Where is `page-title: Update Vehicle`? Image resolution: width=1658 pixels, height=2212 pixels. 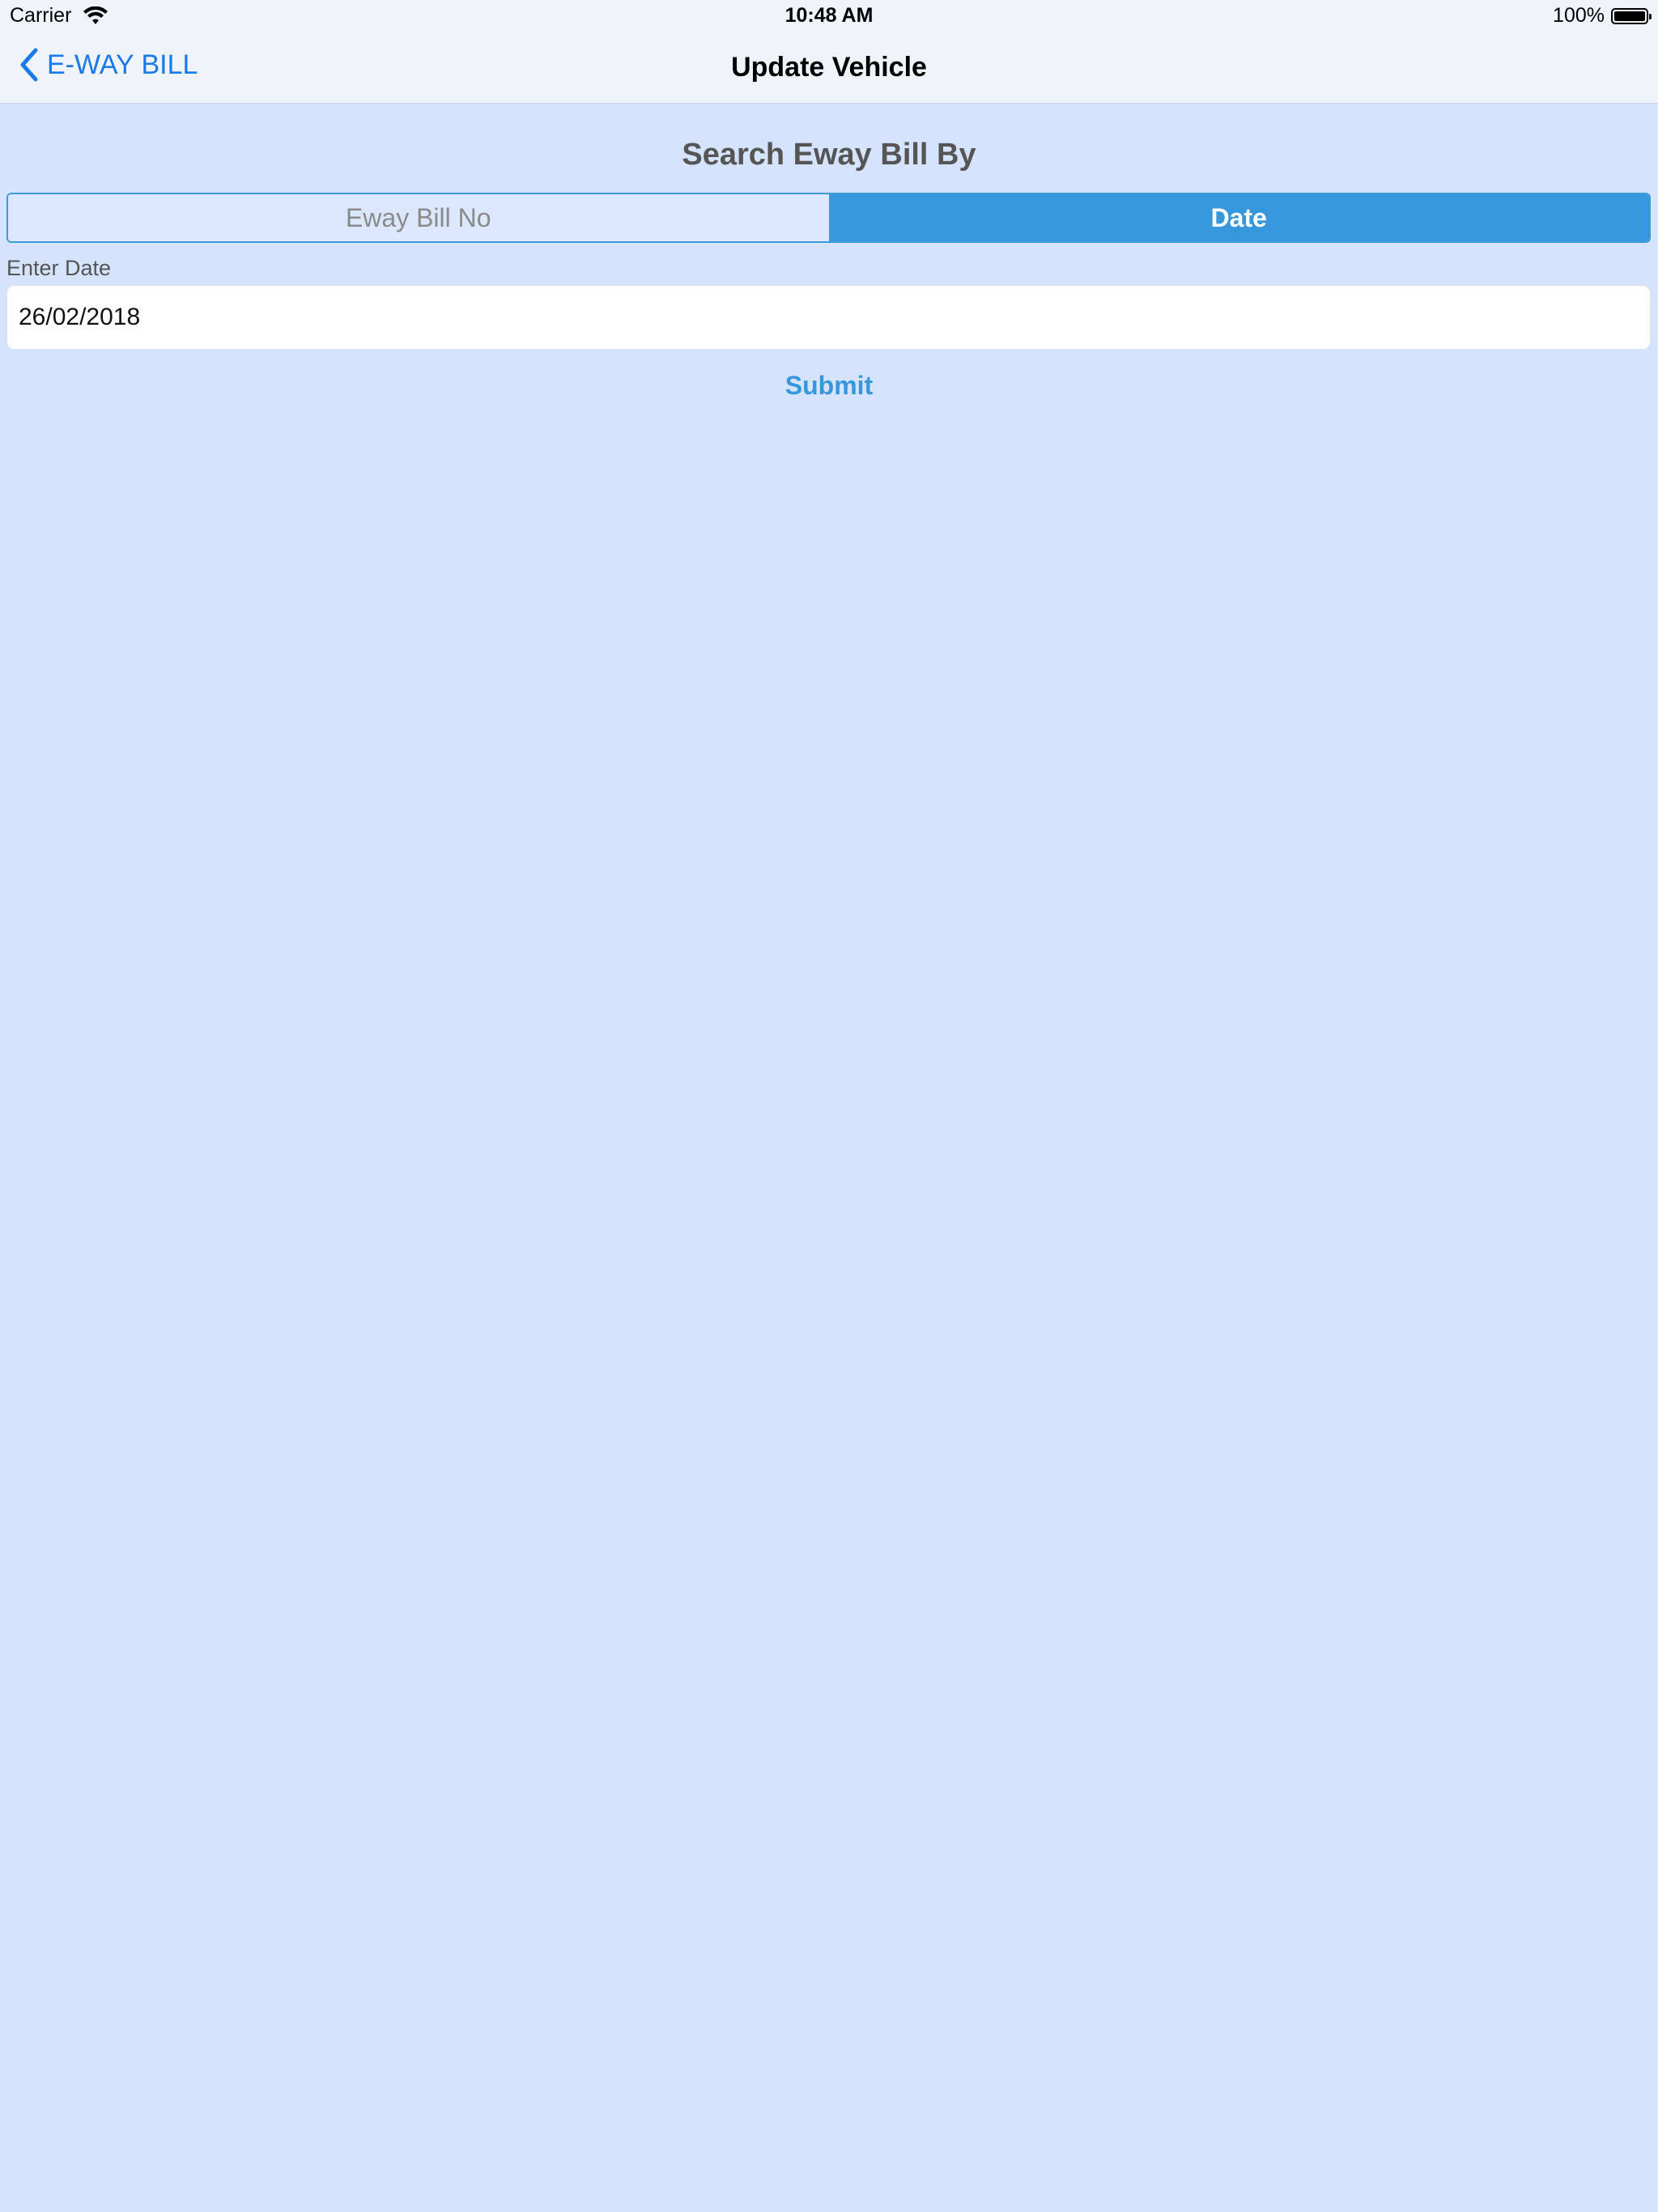 page-title: Update Vehicle is located at coordinates (829, 67).